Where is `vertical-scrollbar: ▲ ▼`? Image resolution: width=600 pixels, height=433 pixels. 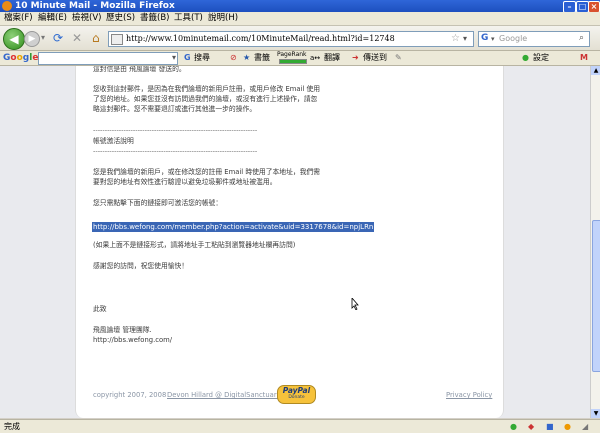
vertical-scrollbar: ▲ ▼ is located at coordinates (595, 242).